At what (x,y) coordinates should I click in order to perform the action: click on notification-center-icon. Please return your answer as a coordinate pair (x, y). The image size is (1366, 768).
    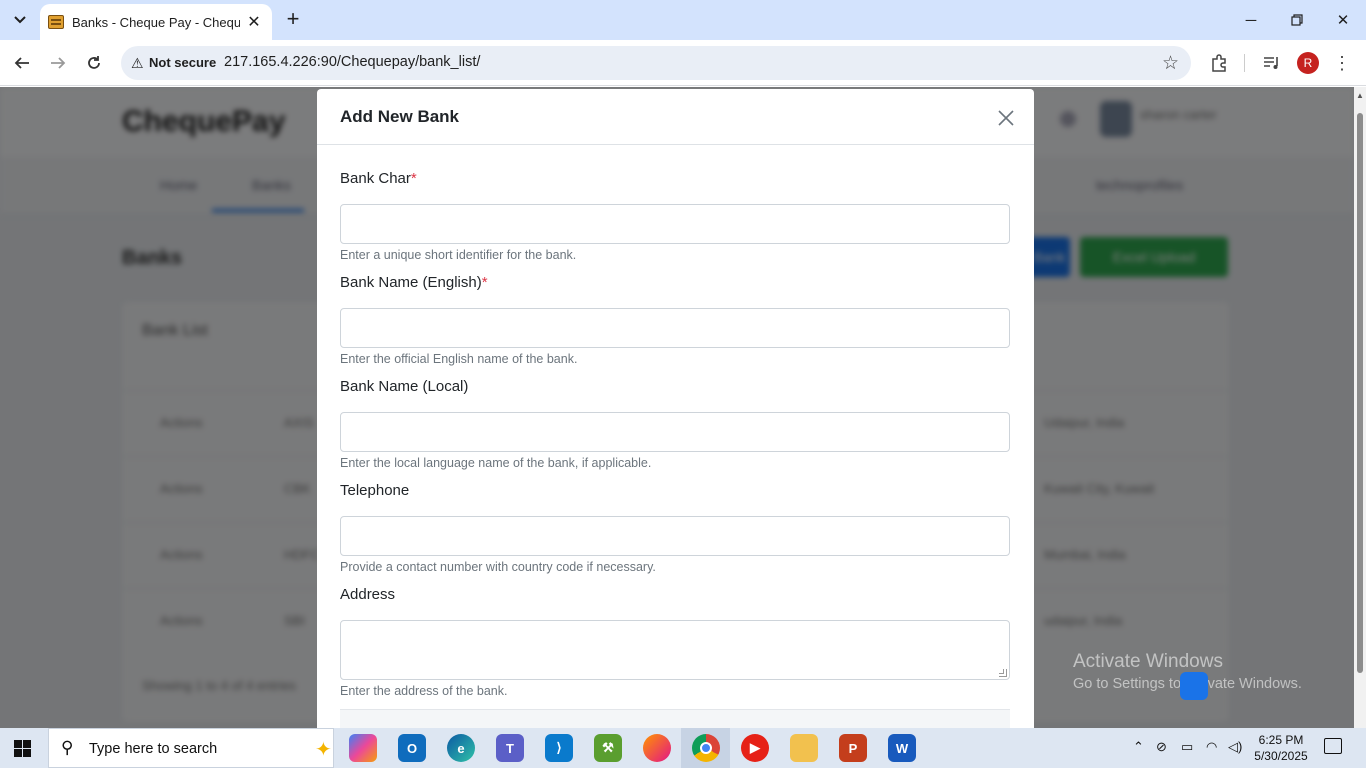
    Looking at the image, I should click on (1333, 746).